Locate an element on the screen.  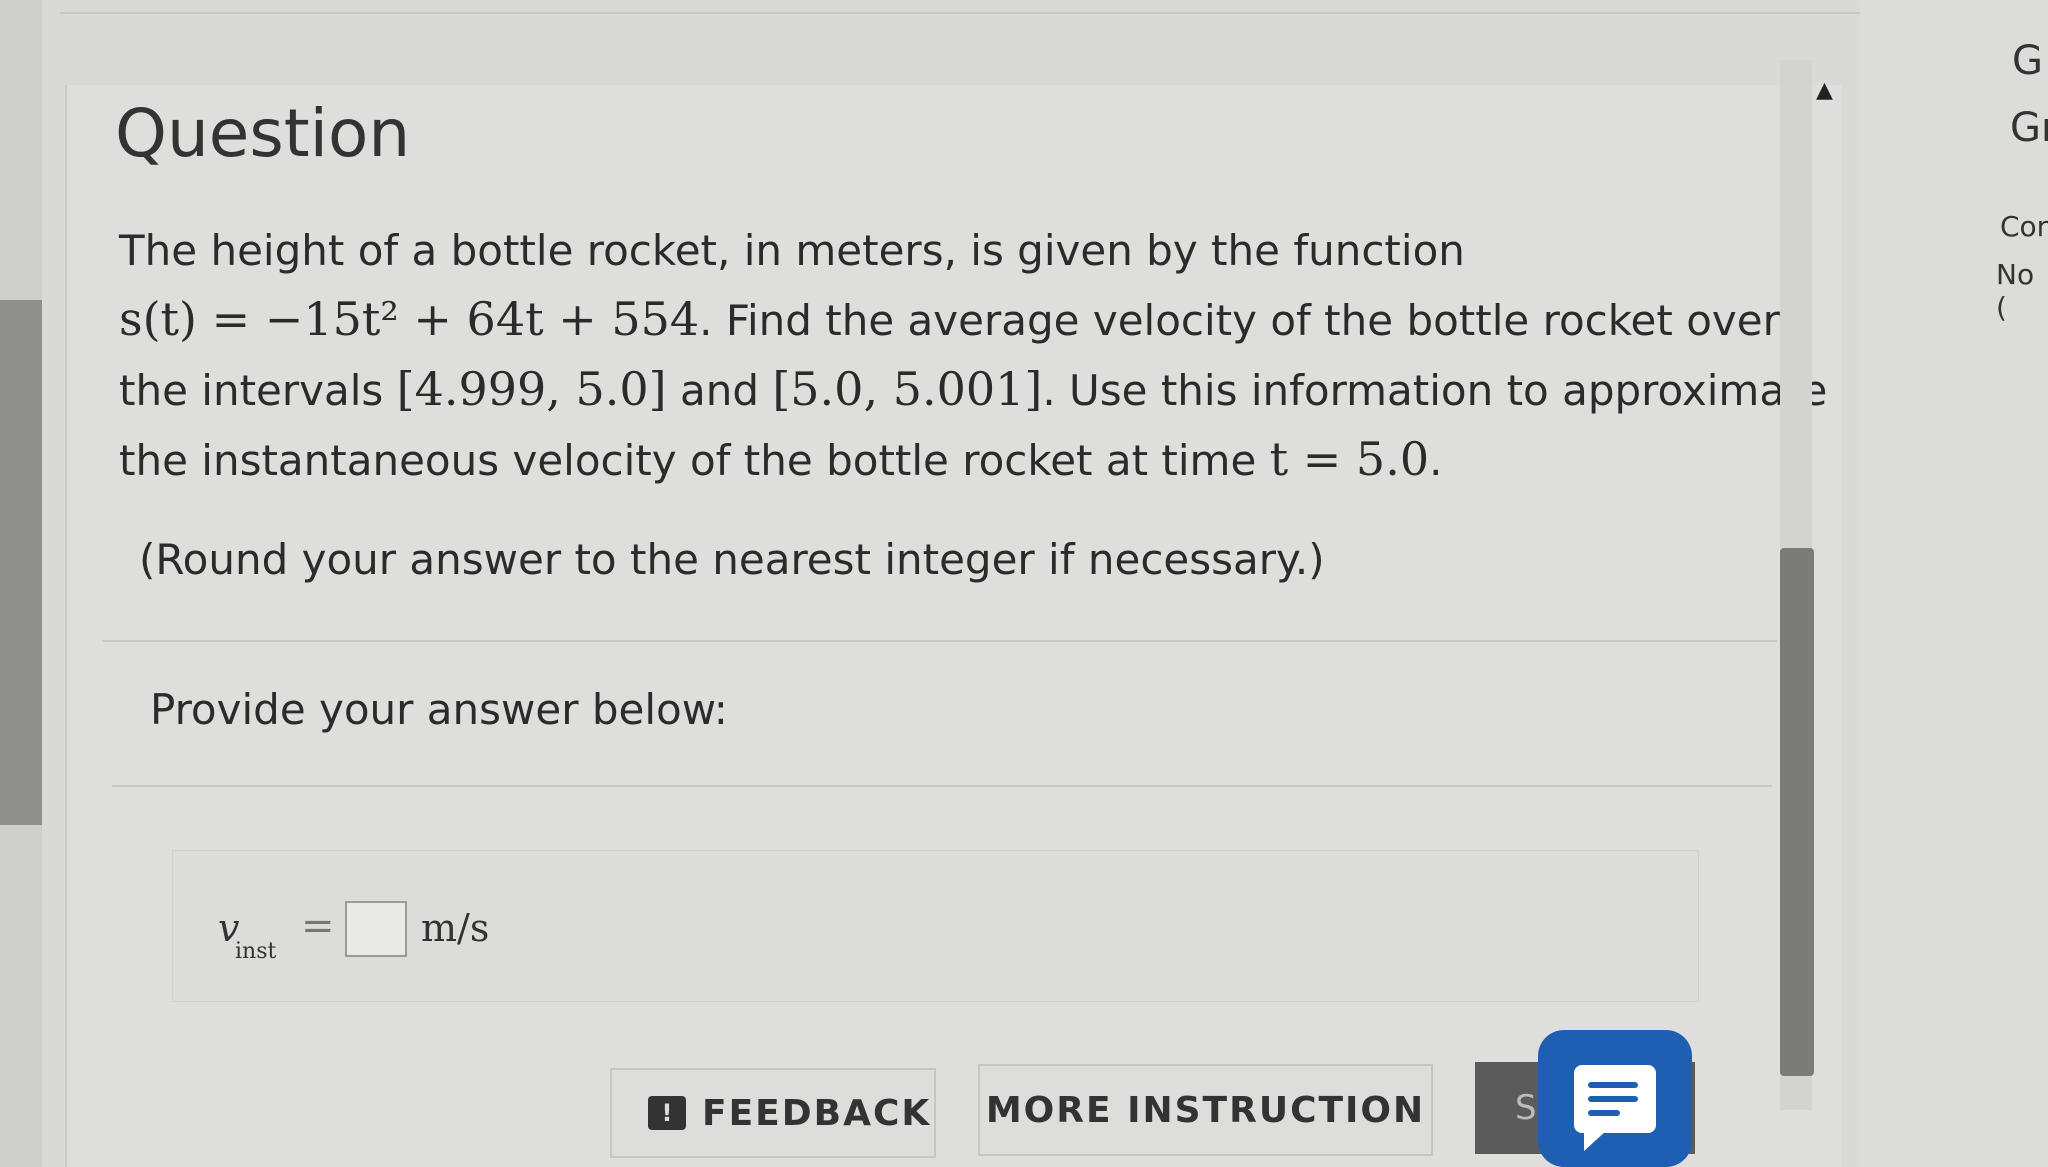
question-title: Question is located at coordinates (263, 133).